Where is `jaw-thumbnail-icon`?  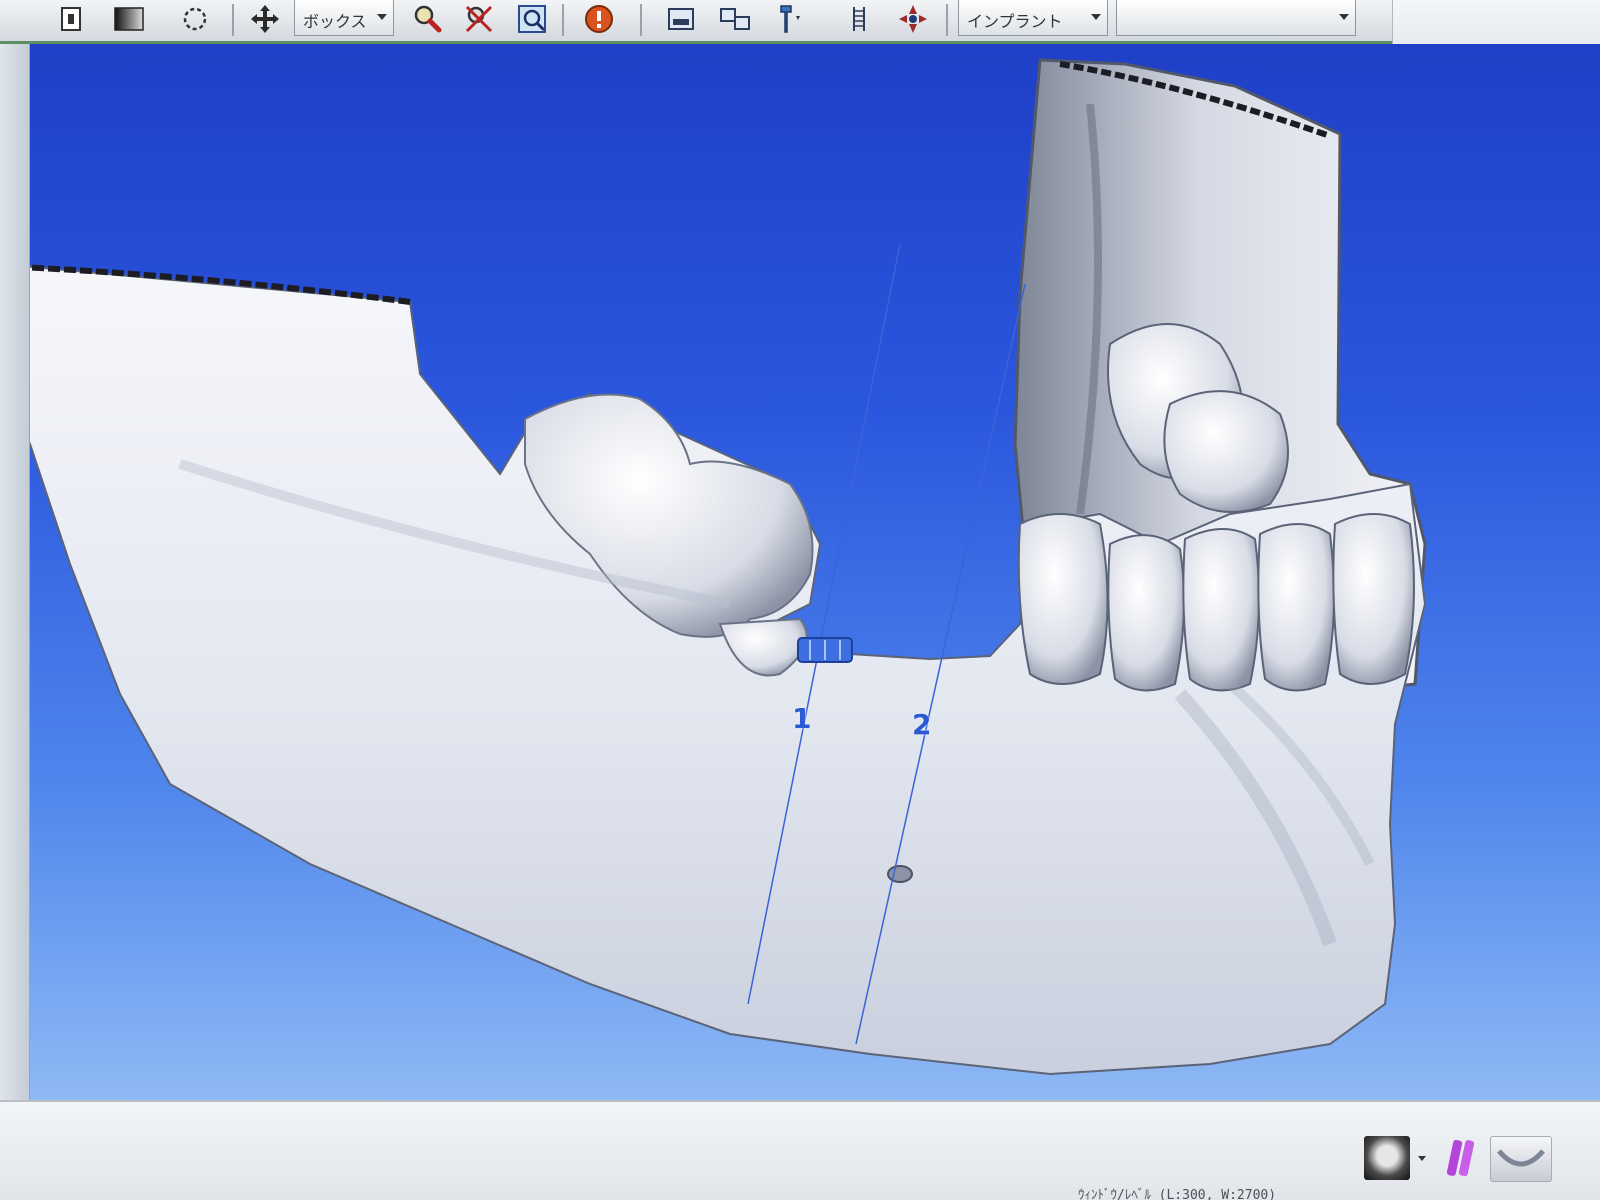 jaw-thumbnail-icon is located at coordinates (1521, 1159).